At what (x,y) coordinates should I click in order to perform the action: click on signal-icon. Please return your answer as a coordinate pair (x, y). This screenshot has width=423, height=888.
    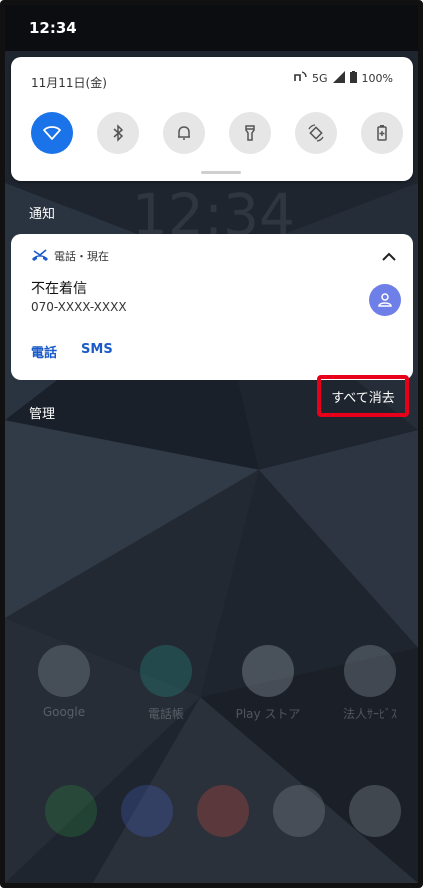
    Looking at the image, I should click on (338, 78).